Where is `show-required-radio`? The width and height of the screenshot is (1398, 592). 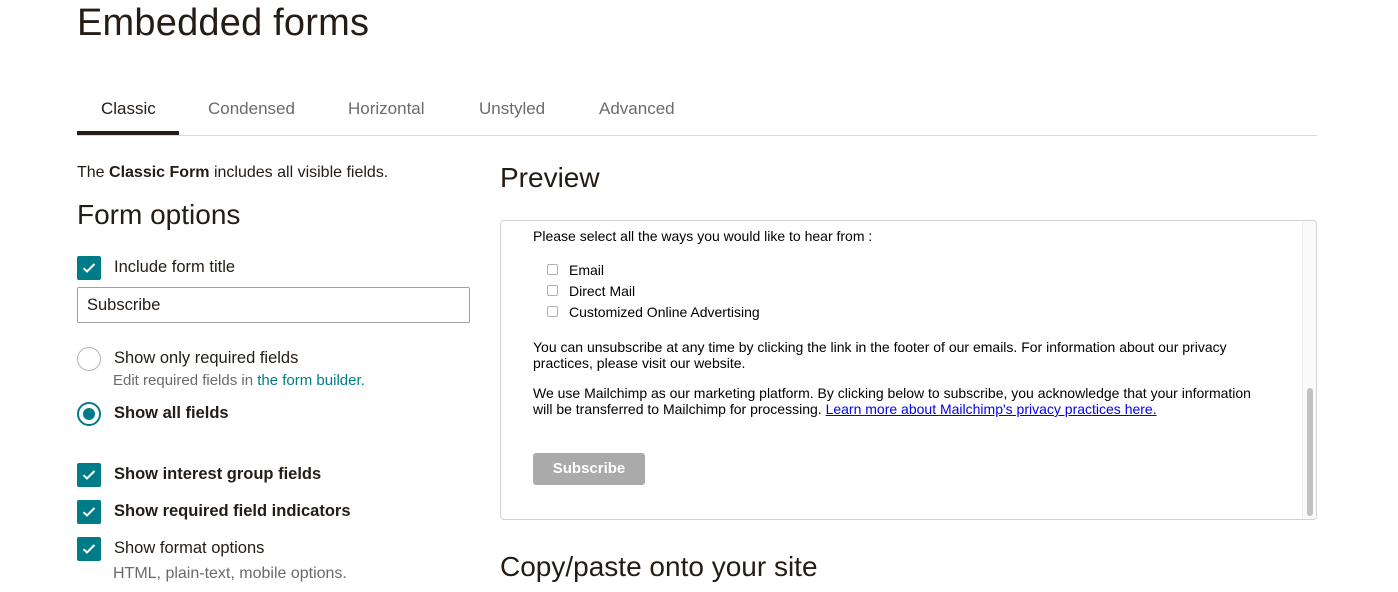 show-required-radio is located at coordinates (89, 359).